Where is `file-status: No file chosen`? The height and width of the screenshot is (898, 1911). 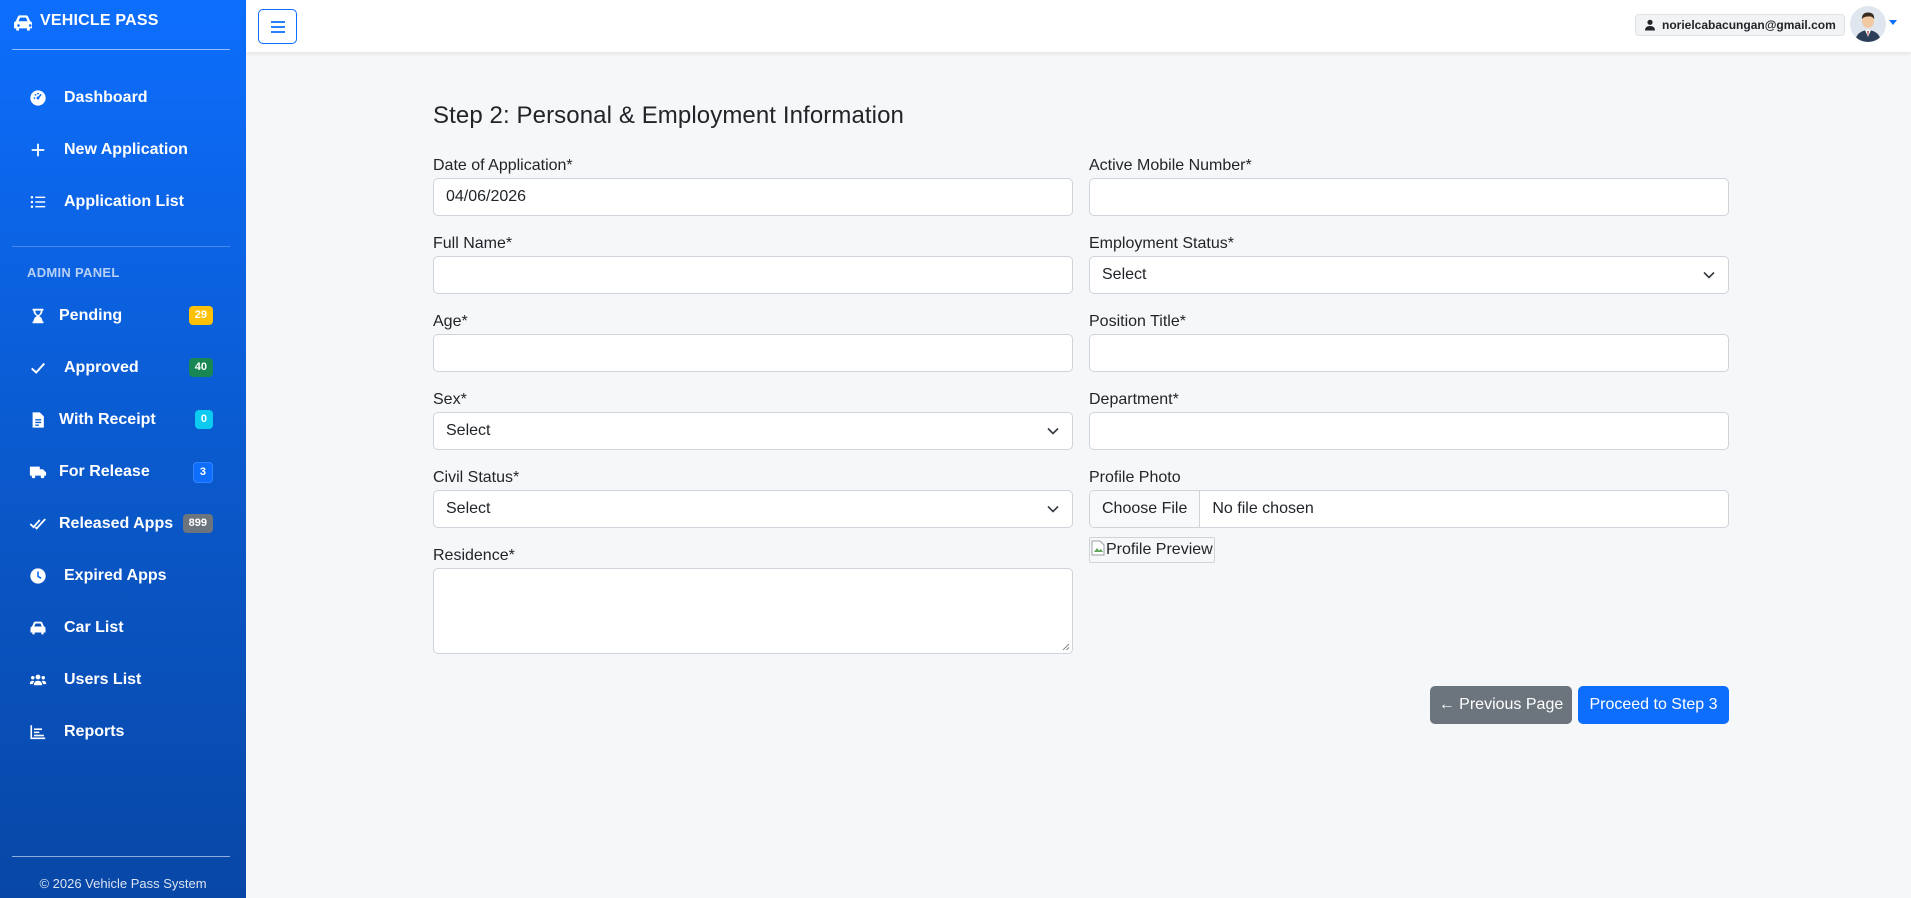 file-status: No file chosen is located at coordinates (1263, 508).